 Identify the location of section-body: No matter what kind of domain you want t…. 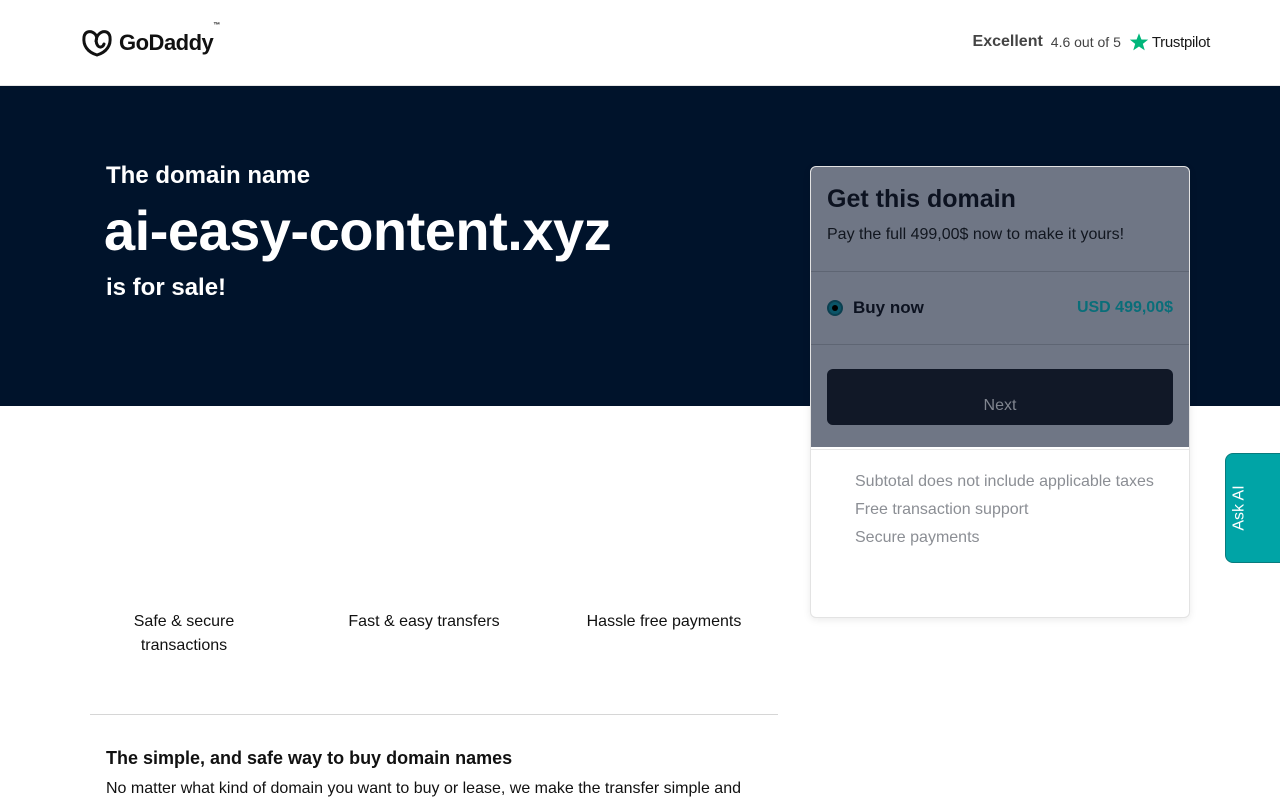
(423, 788).